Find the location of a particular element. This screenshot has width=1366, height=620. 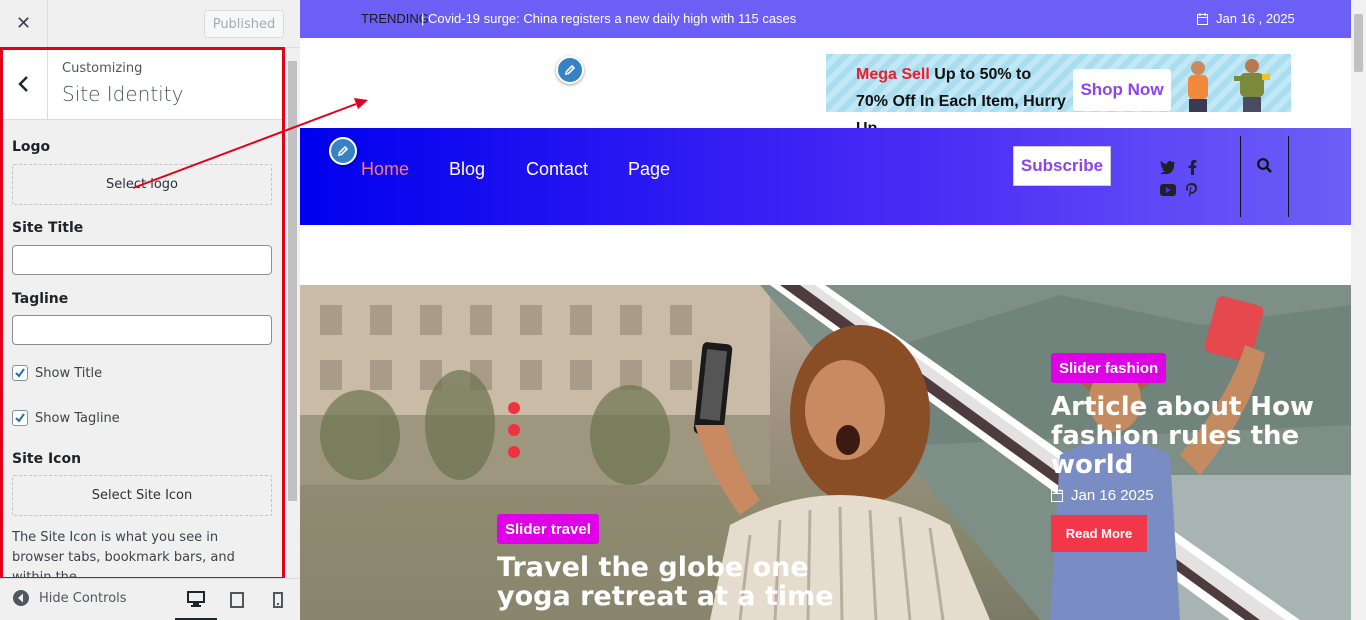

edit-menu-shortcut is located at coordinates (343, 151).